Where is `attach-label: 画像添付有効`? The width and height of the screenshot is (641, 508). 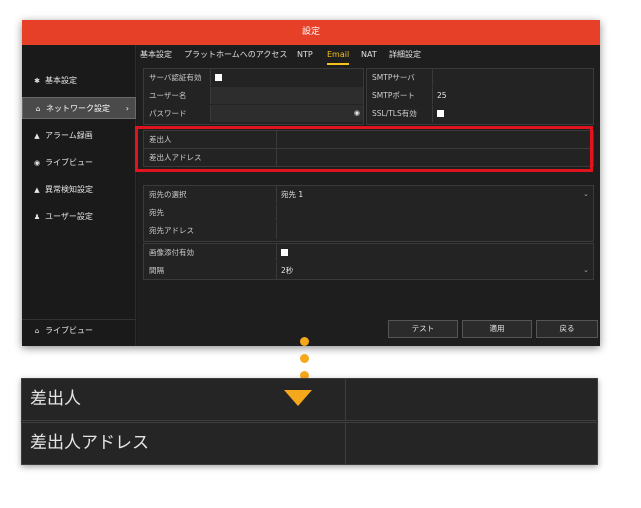 attach-label: 画像添付有効 is located at coordinates (171, 252).